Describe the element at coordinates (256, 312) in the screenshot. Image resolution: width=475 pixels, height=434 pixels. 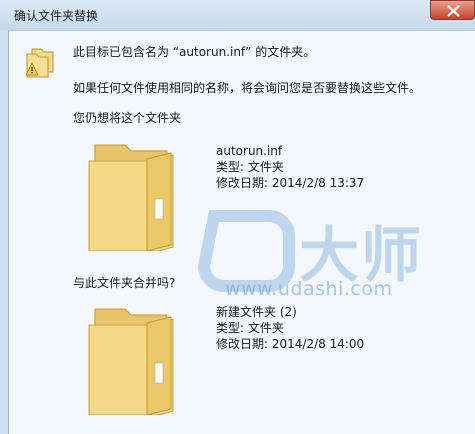
I see `source-folder-name: 新建文件夹 (2)` at that location.